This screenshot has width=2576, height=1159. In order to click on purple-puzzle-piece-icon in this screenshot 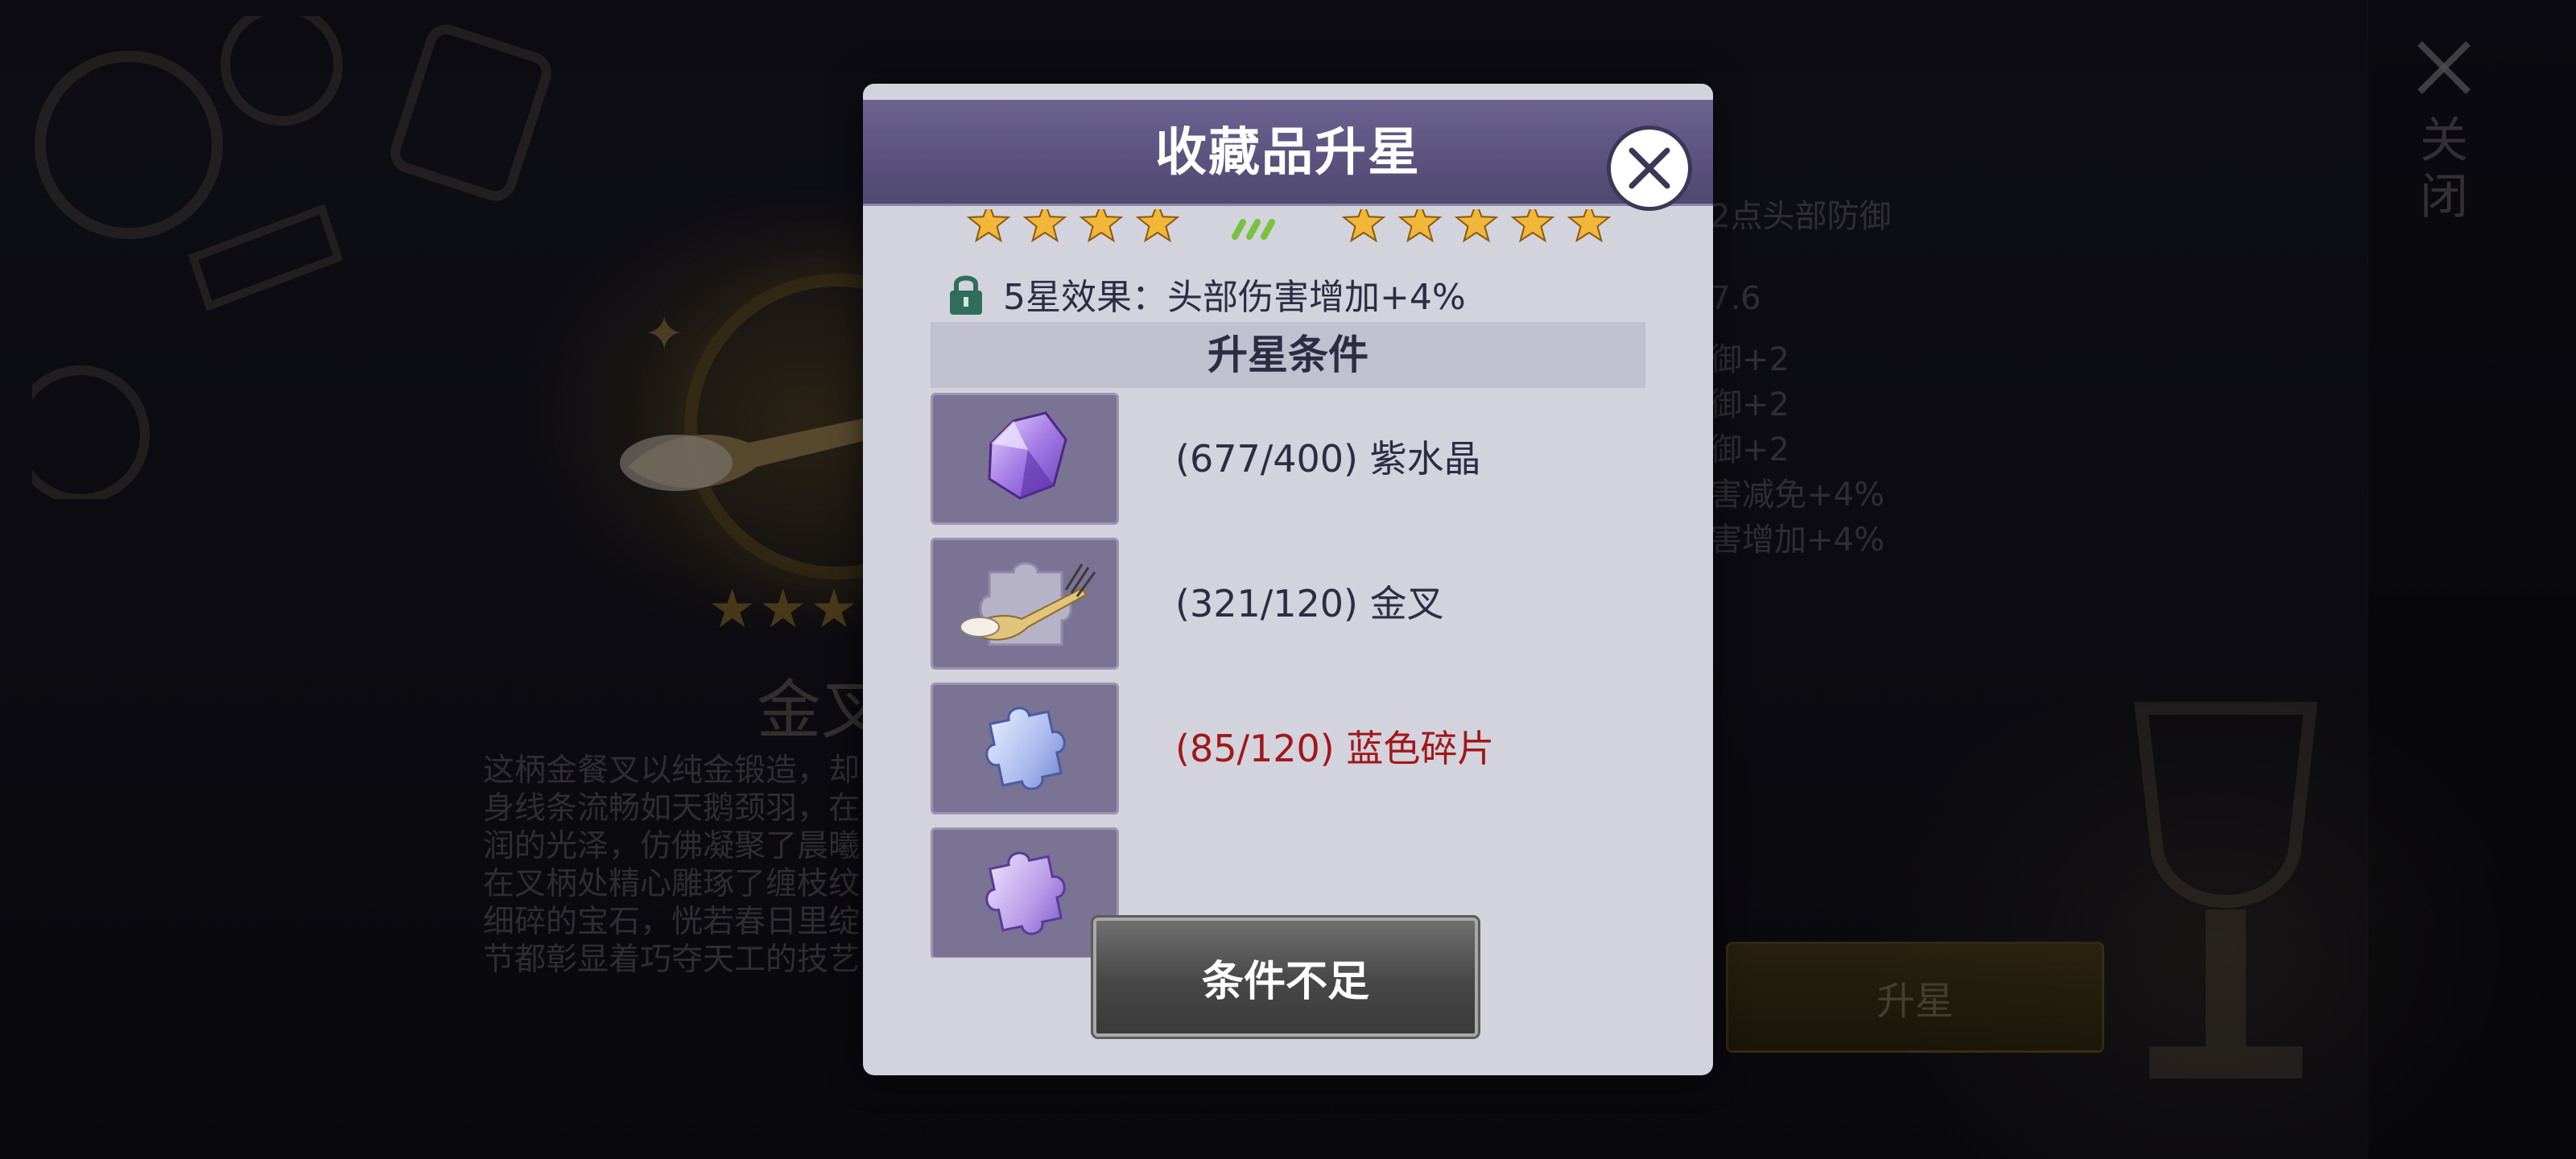, I will do `click(1025, 893)`.